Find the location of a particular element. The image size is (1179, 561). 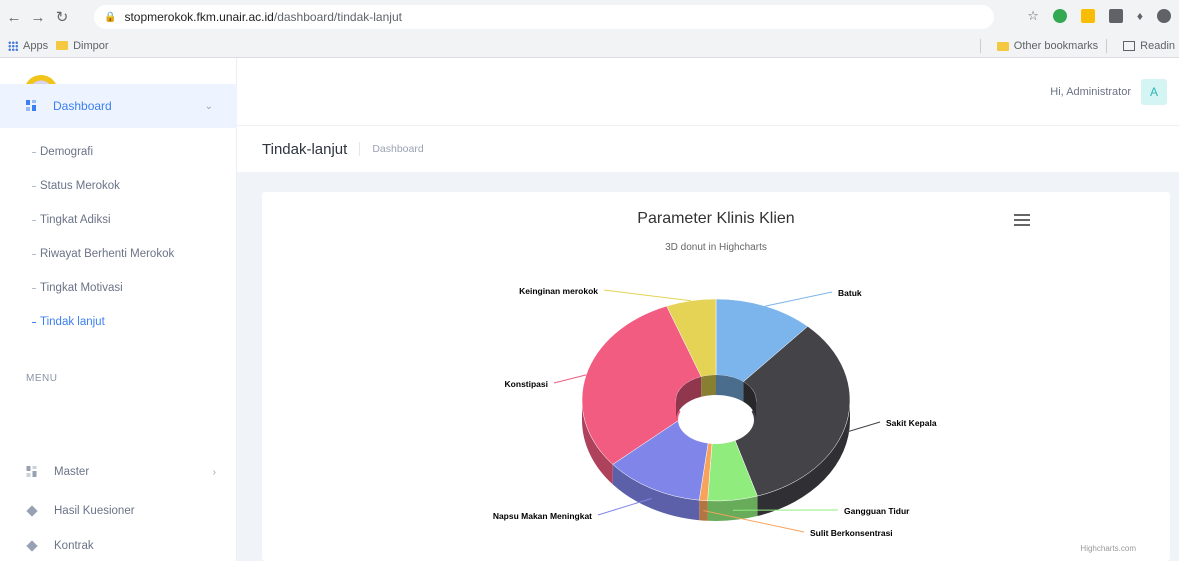

connector-keinginan-merokok is located at coordinates (647, 295).